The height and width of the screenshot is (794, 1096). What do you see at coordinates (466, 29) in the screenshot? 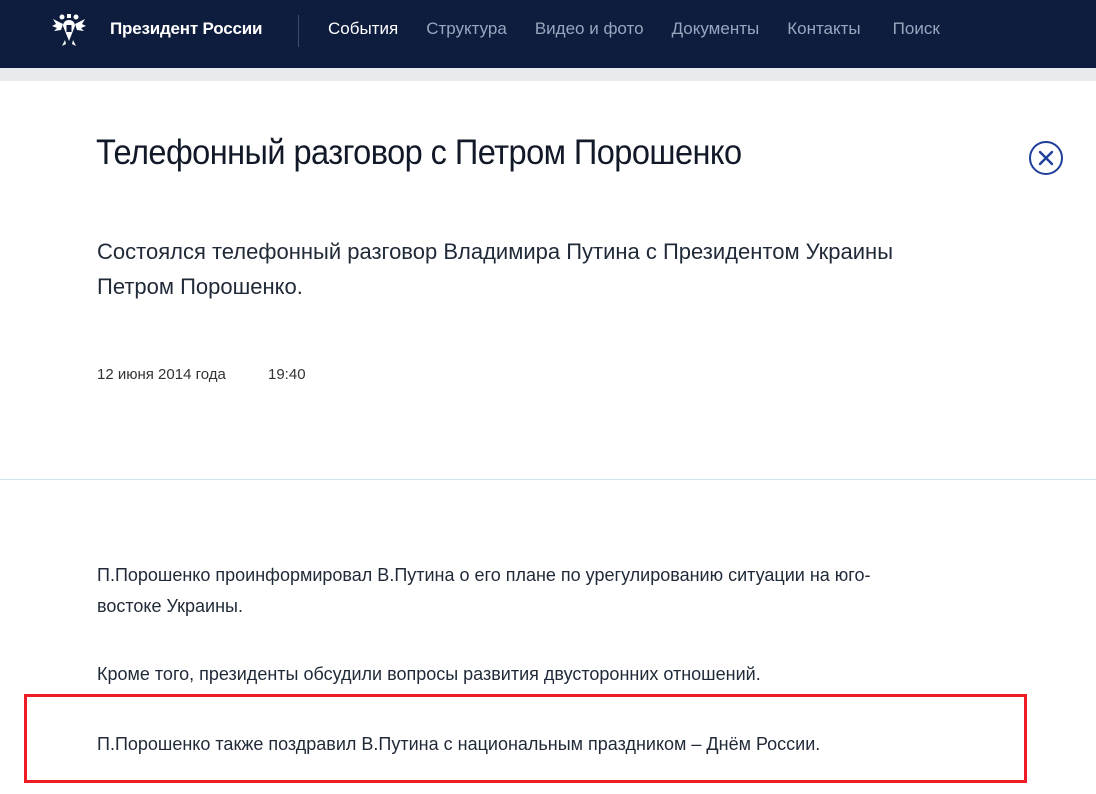
I see `nav-item-structure: Структура` at bounding box center [466, 29].